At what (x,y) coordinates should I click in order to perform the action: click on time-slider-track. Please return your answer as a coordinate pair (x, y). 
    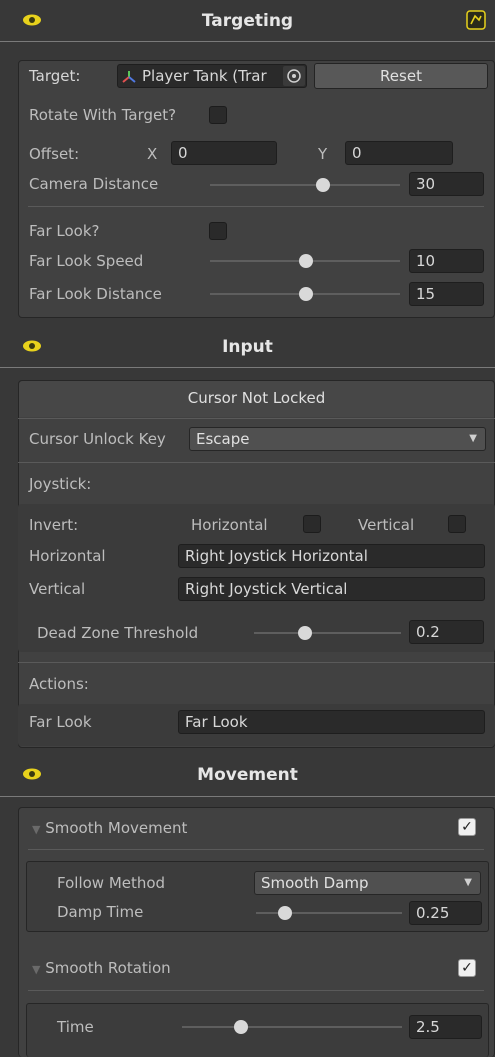
    Looking at the image, I should click on (292, 1027).